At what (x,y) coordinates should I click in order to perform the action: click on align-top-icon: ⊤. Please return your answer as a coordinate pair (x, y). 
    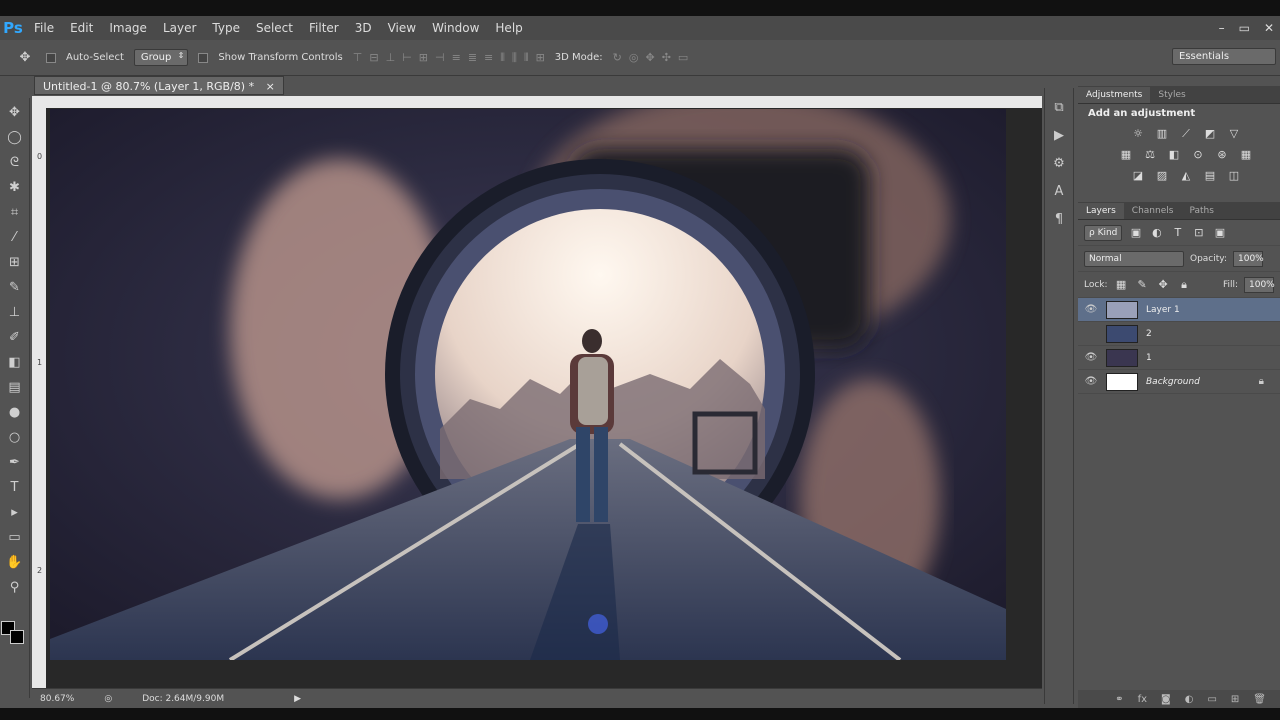
    Looking at the image, I should click on (358, 58).